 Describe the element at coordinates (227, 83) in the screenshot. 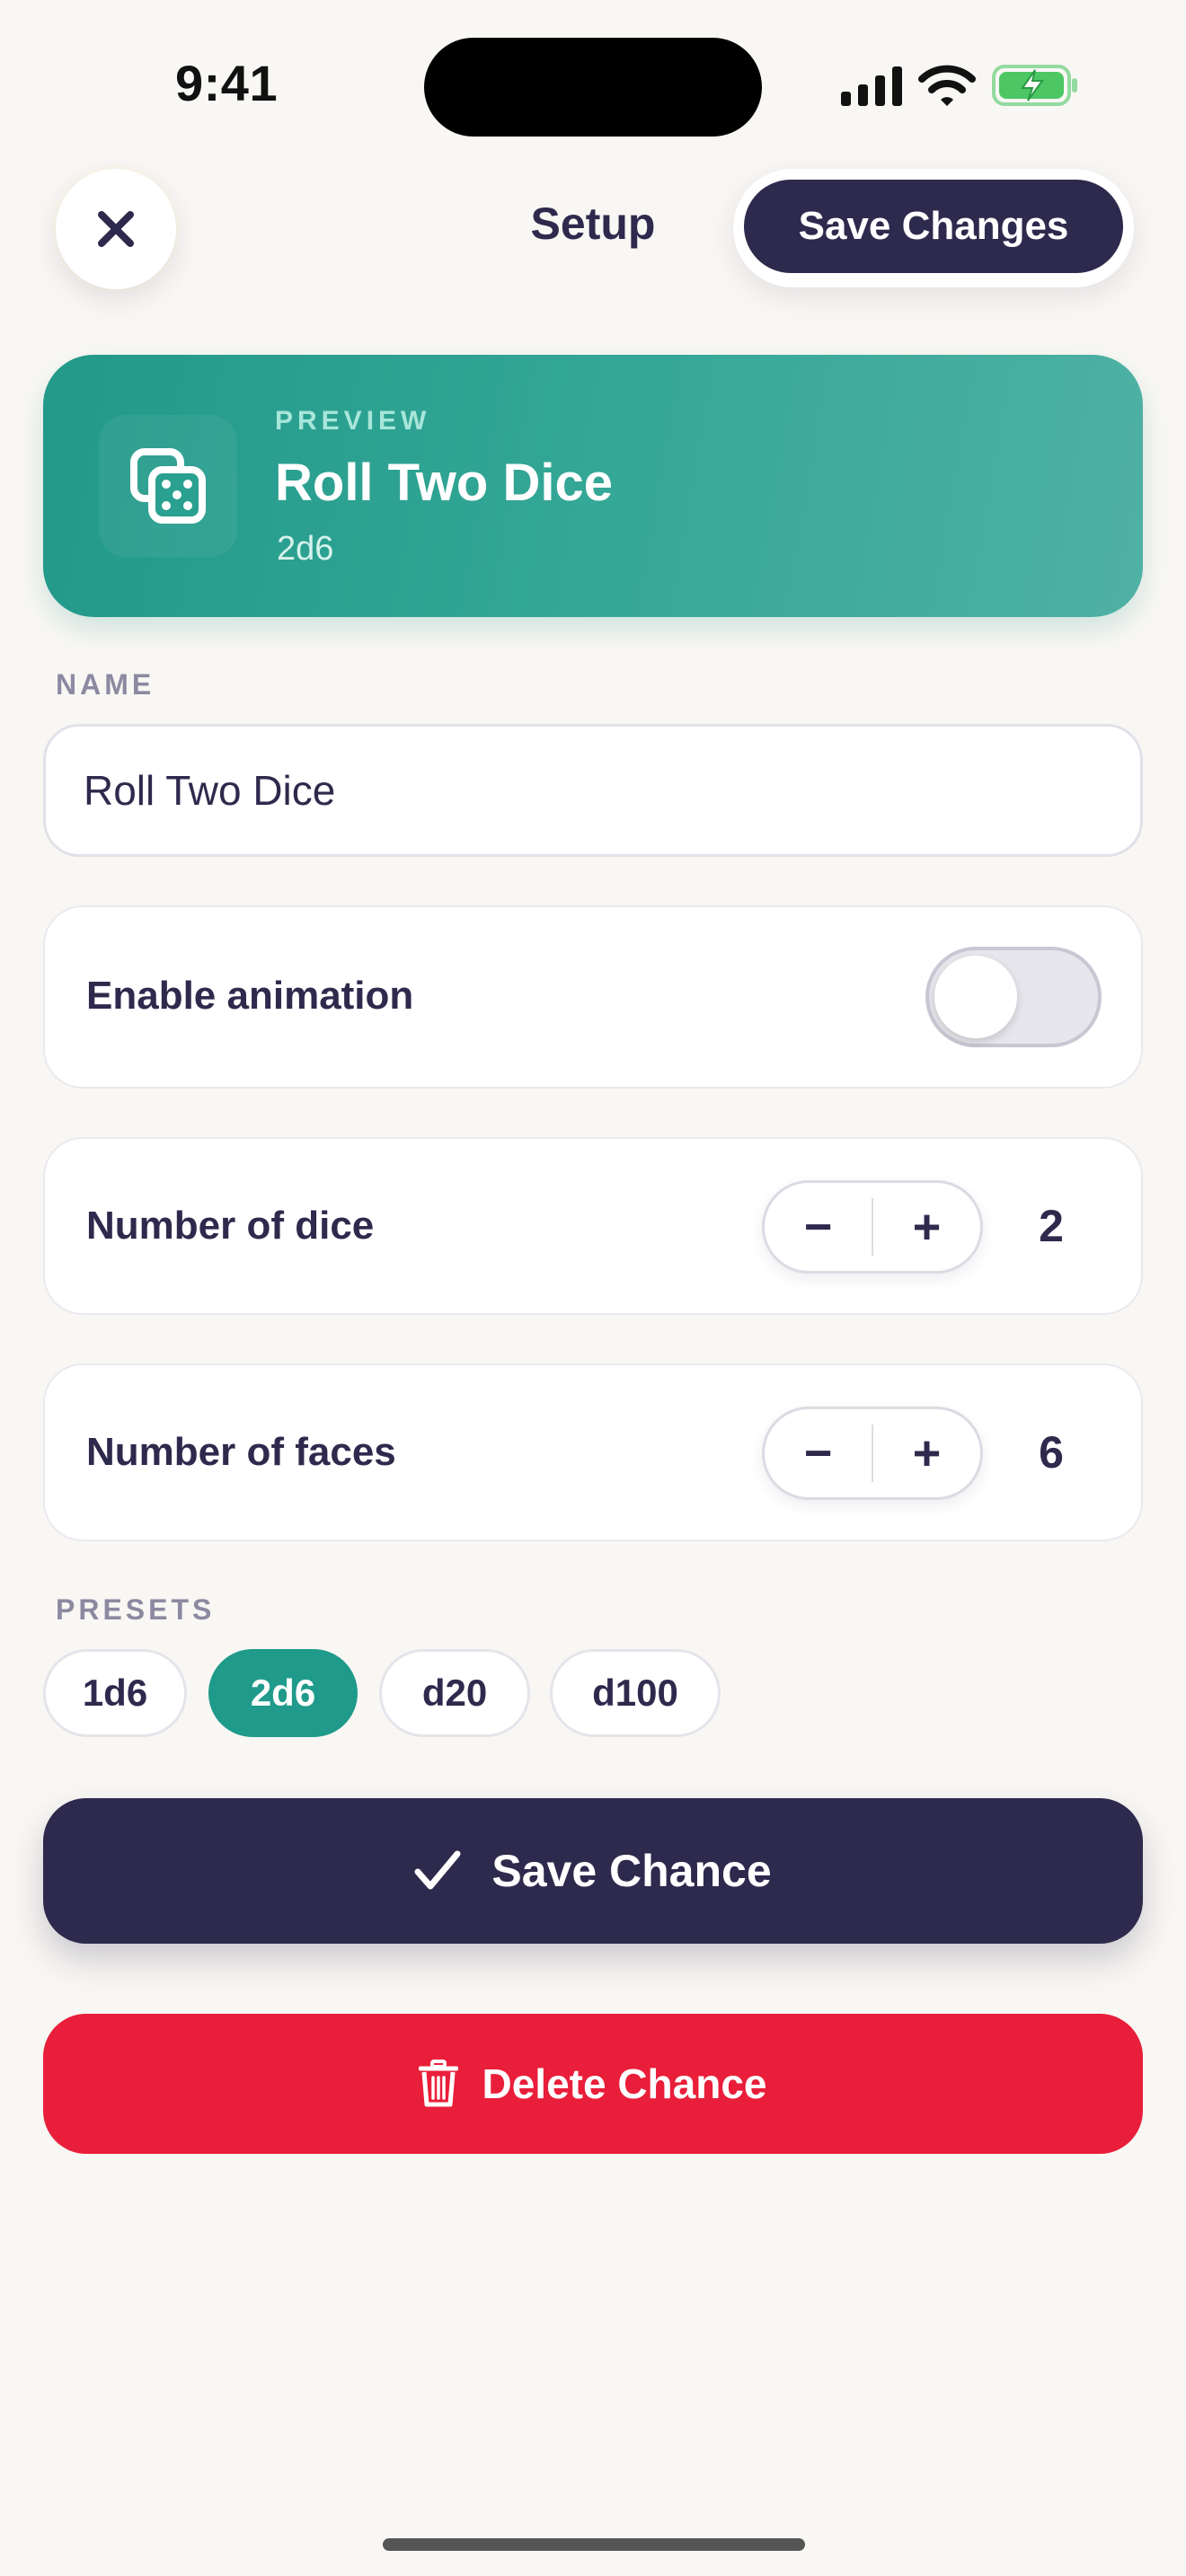

I see `status-time: 9:41` at that location.